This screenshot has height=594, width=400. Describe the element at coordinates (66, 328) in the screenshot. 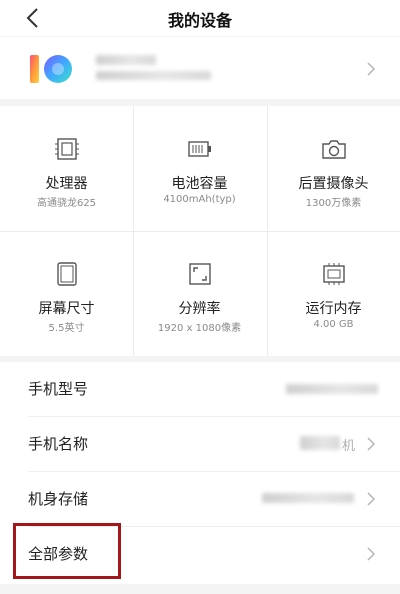

I see `spec-value: 5.5英寸` at that location.